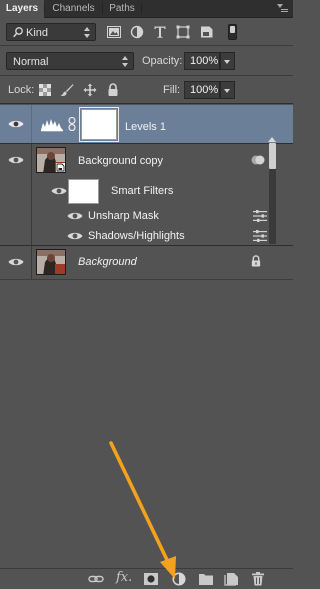 This screenshot has height=589, width=320. Describe the element at coordinates (83, 191) in the screenshot. I see `smart-filter-mask-thumbnail` at that location.